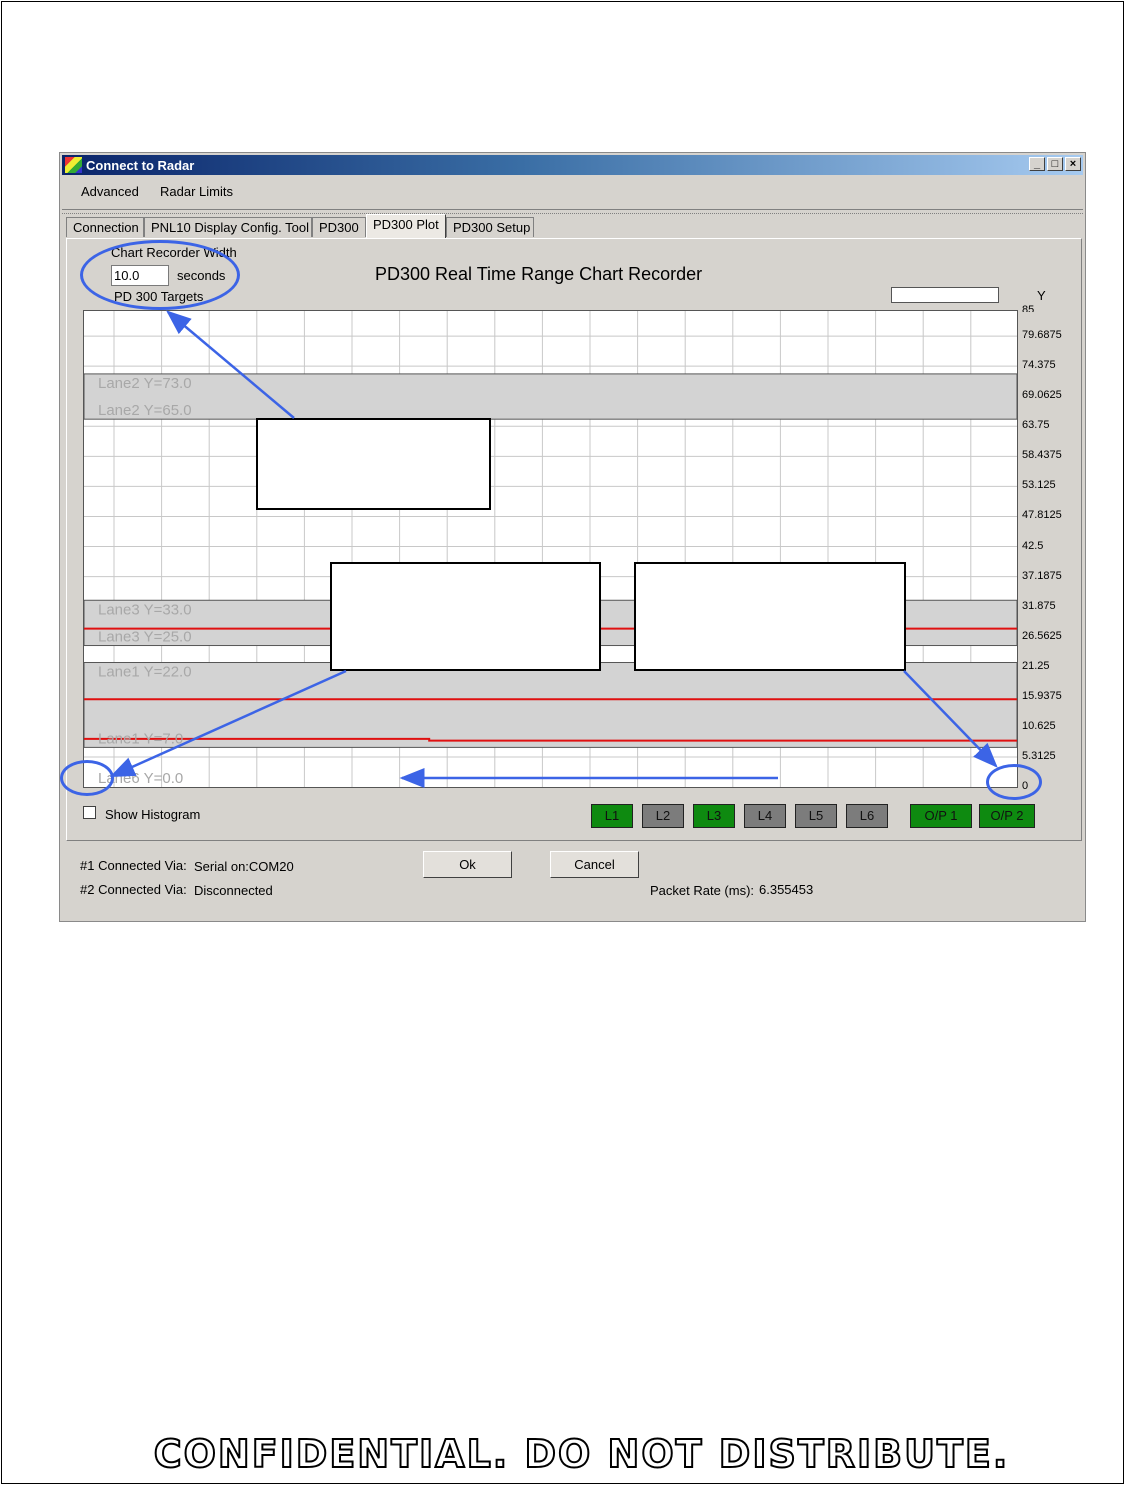  I want to click on chart-title: PD300 Real Time Range Chart Recorder, so click(539, 274).